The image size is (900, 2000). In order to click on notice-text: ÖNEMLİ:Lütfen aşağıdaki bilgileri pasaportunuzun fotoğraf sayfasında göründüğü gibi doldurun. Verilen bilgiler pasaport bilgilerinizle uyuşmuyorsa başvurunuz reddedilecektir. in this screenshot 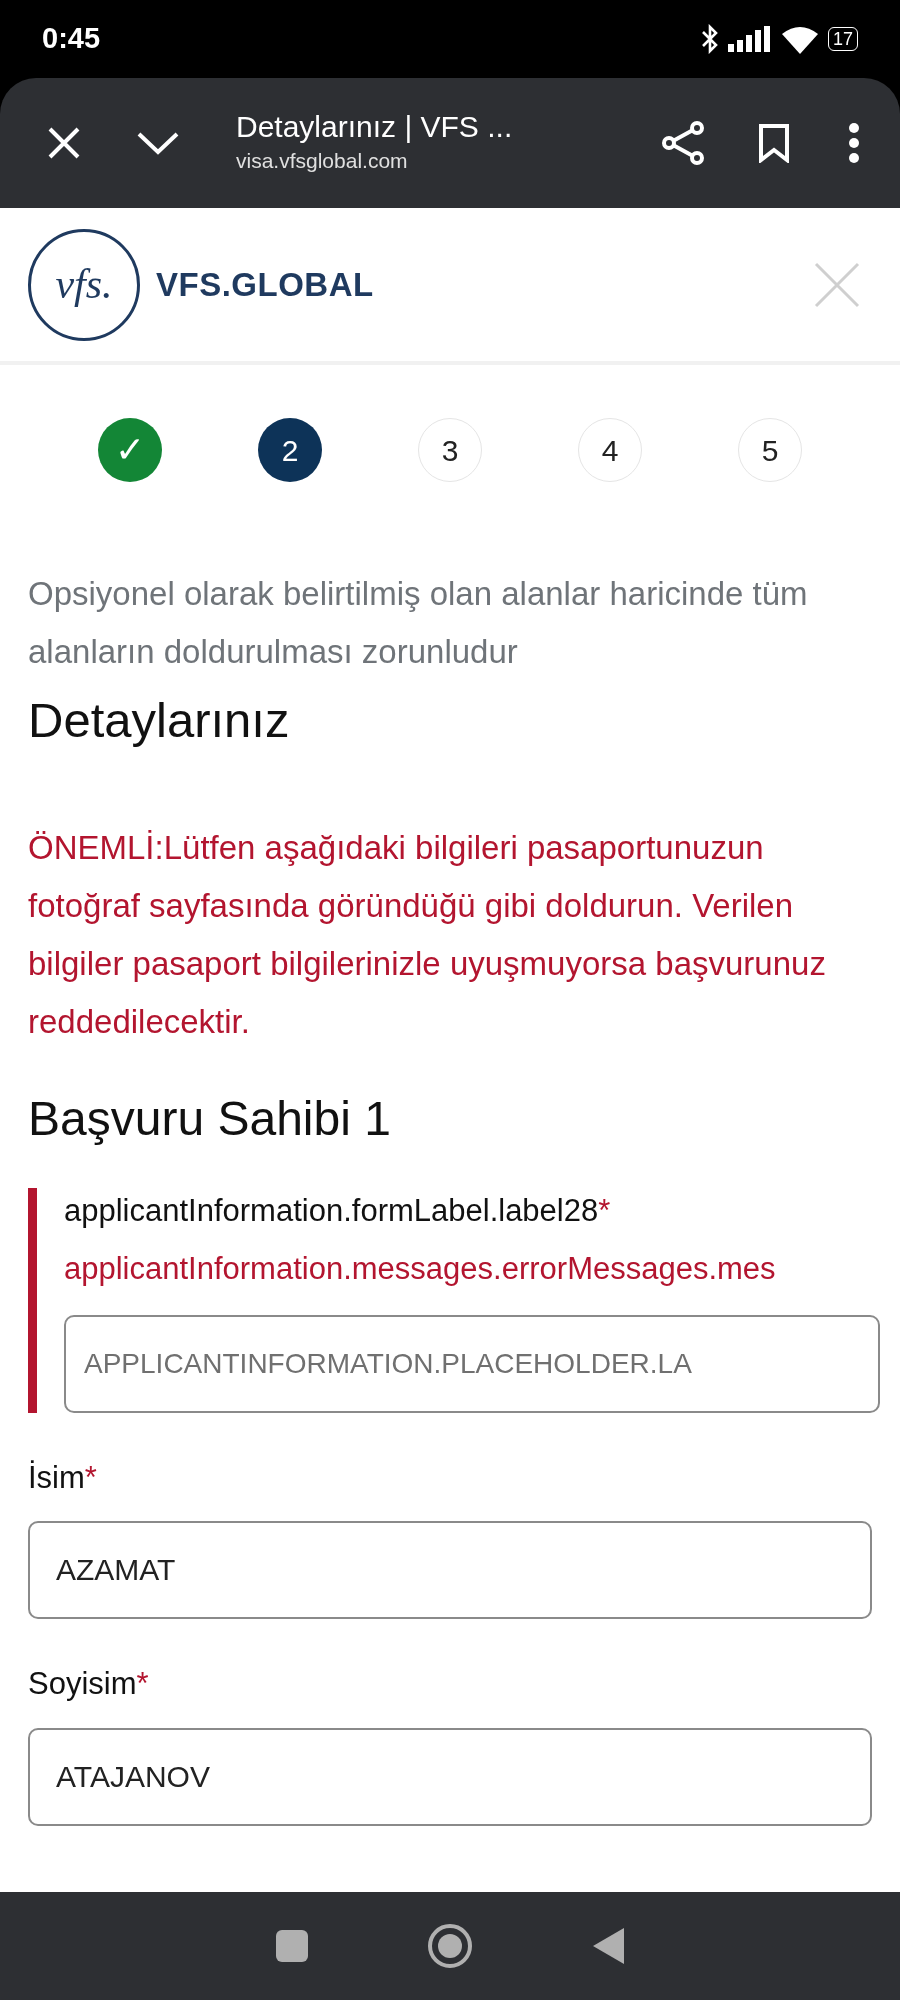, I will do `click(427, 935)`.